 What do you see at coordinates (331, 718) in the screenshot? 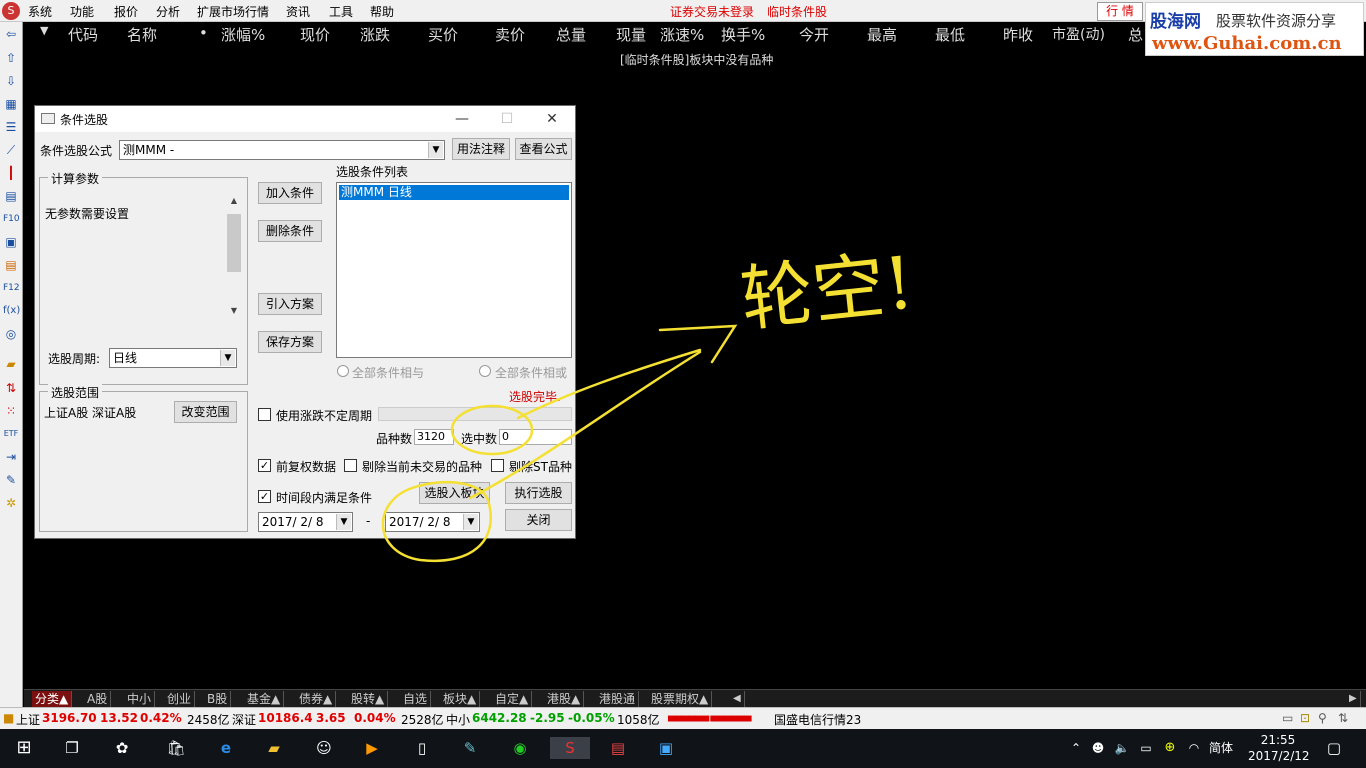
I see `sz-change: 3.65` at bounding box center [331, 718].